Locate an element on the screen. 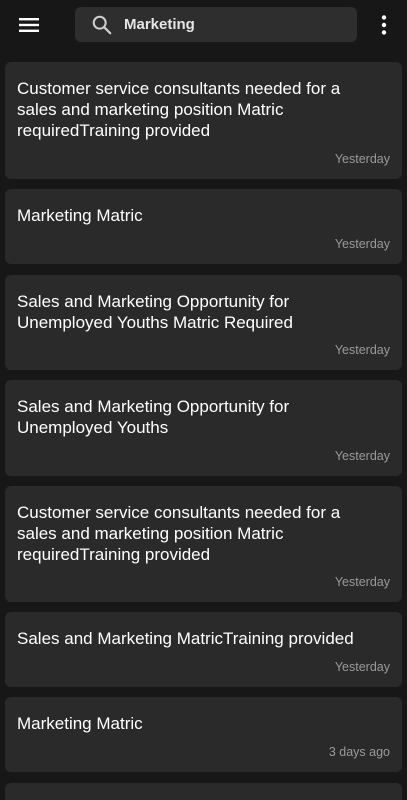 The image size is (407, 800). more-options-button is located at coordinates (384, 25).